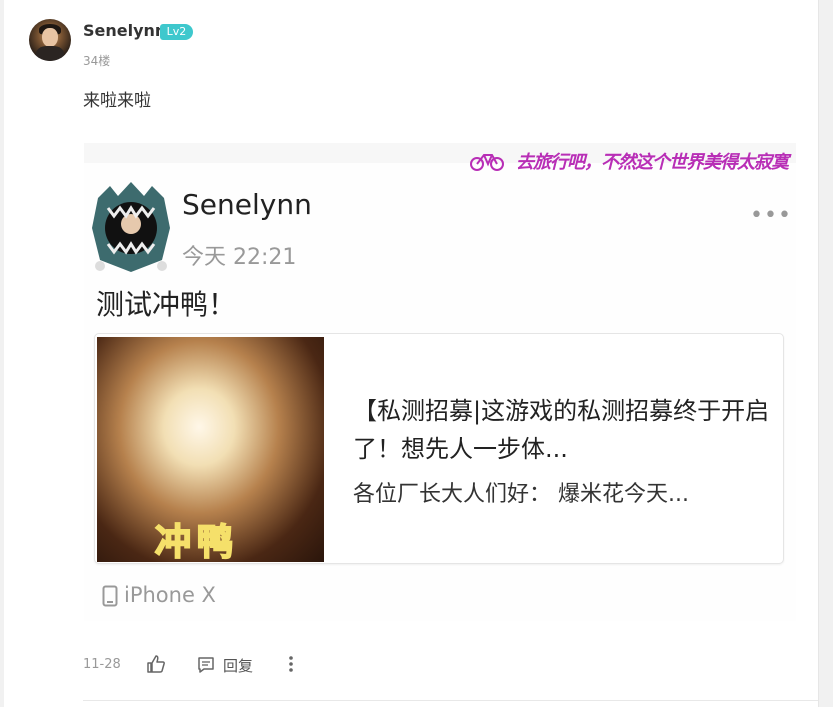  What do you see at coordinates (771, 215) in the screenshot?
I see `more-icon: •••` at bounding box center [771, 215].